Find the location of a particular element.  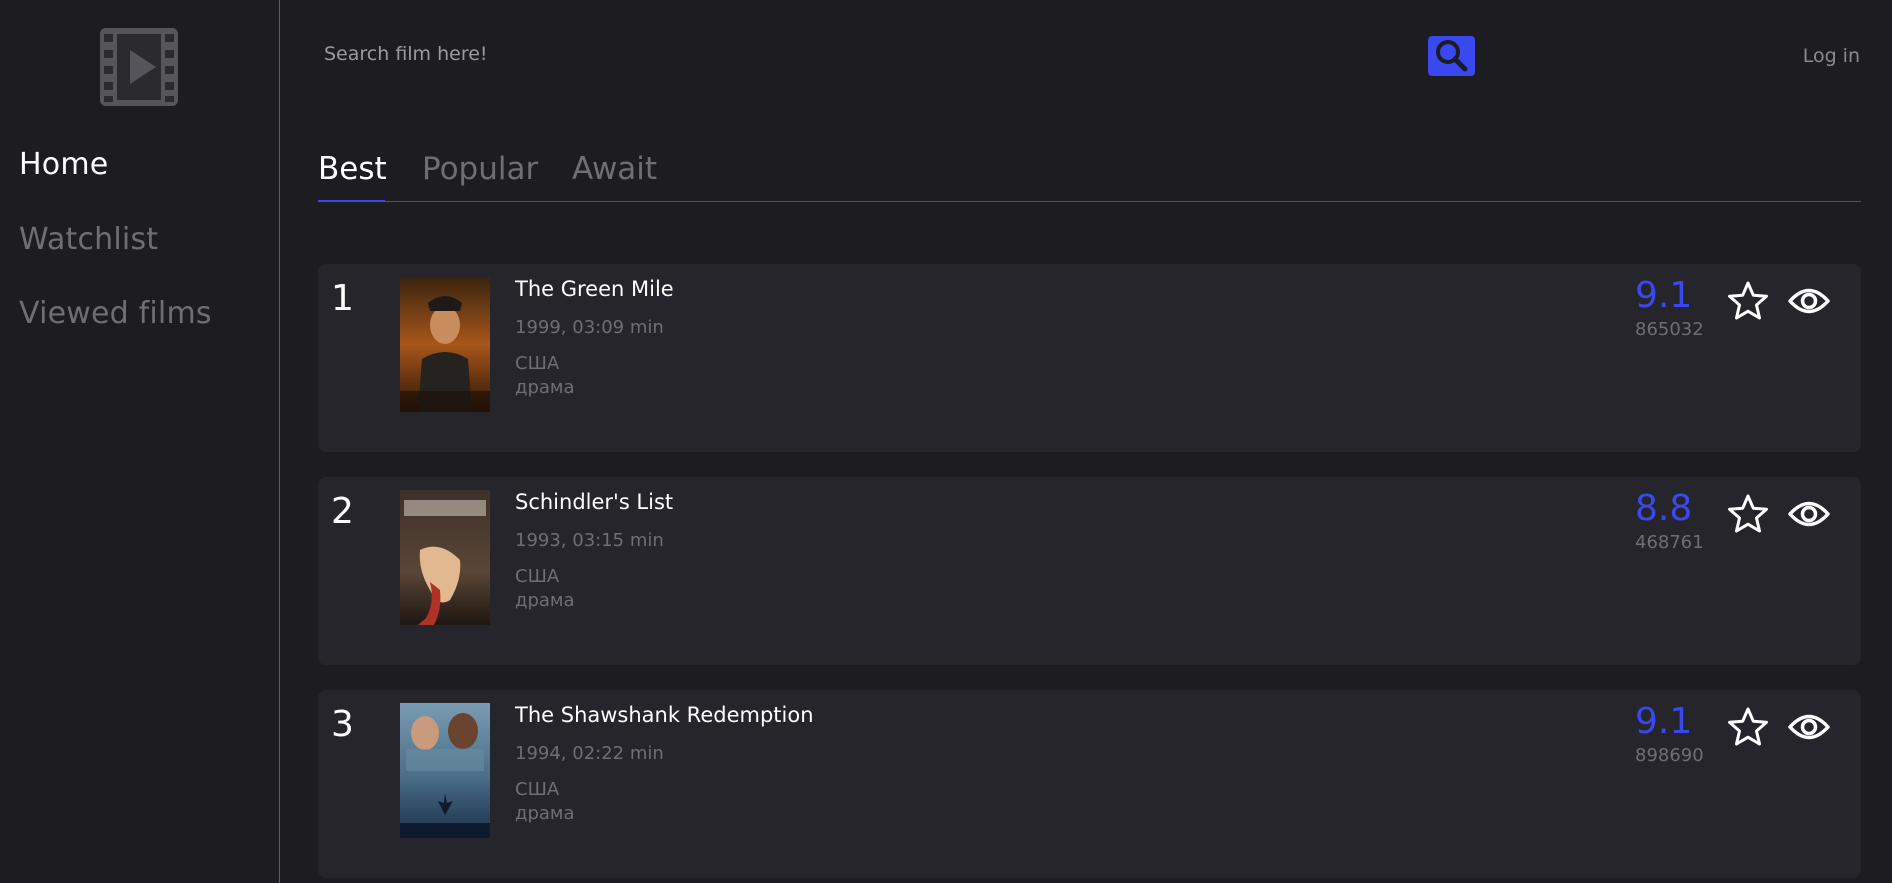

film-votes: 898690 is located at coordinates (1669, 755).